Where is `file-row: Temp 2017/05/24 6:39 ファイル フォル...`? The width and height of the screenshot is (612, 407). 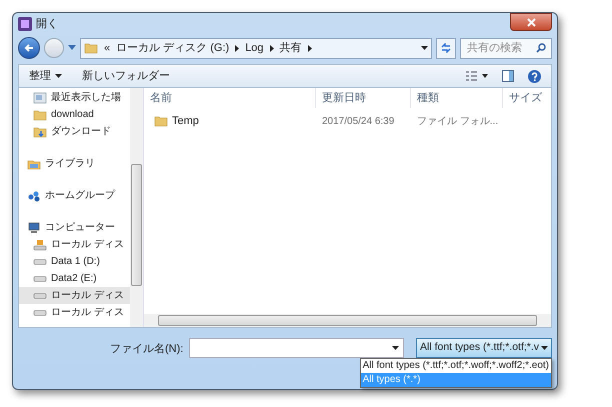 file-row: Temp 2017/05/24 6:39 ファイル フォル... is located at coordinates (347, 121).